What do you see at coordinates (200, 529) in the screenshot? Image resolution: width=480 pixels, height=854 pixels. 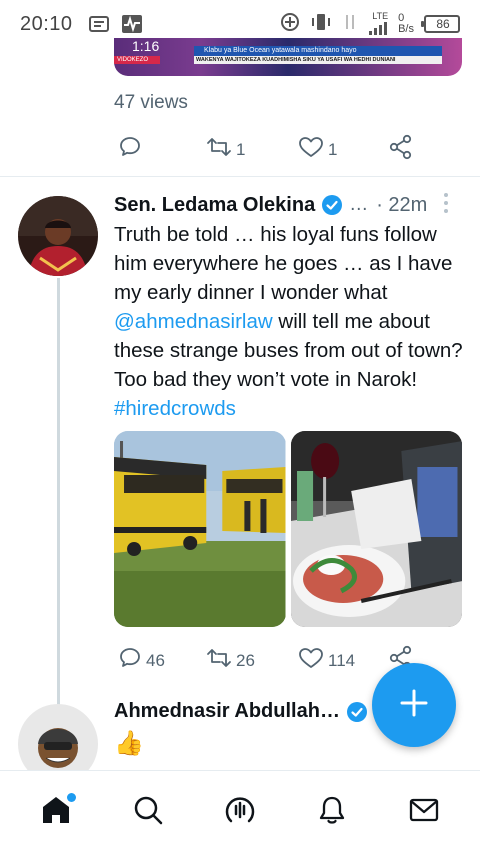 I see `photo-buses` at bounding box center [200, 529].